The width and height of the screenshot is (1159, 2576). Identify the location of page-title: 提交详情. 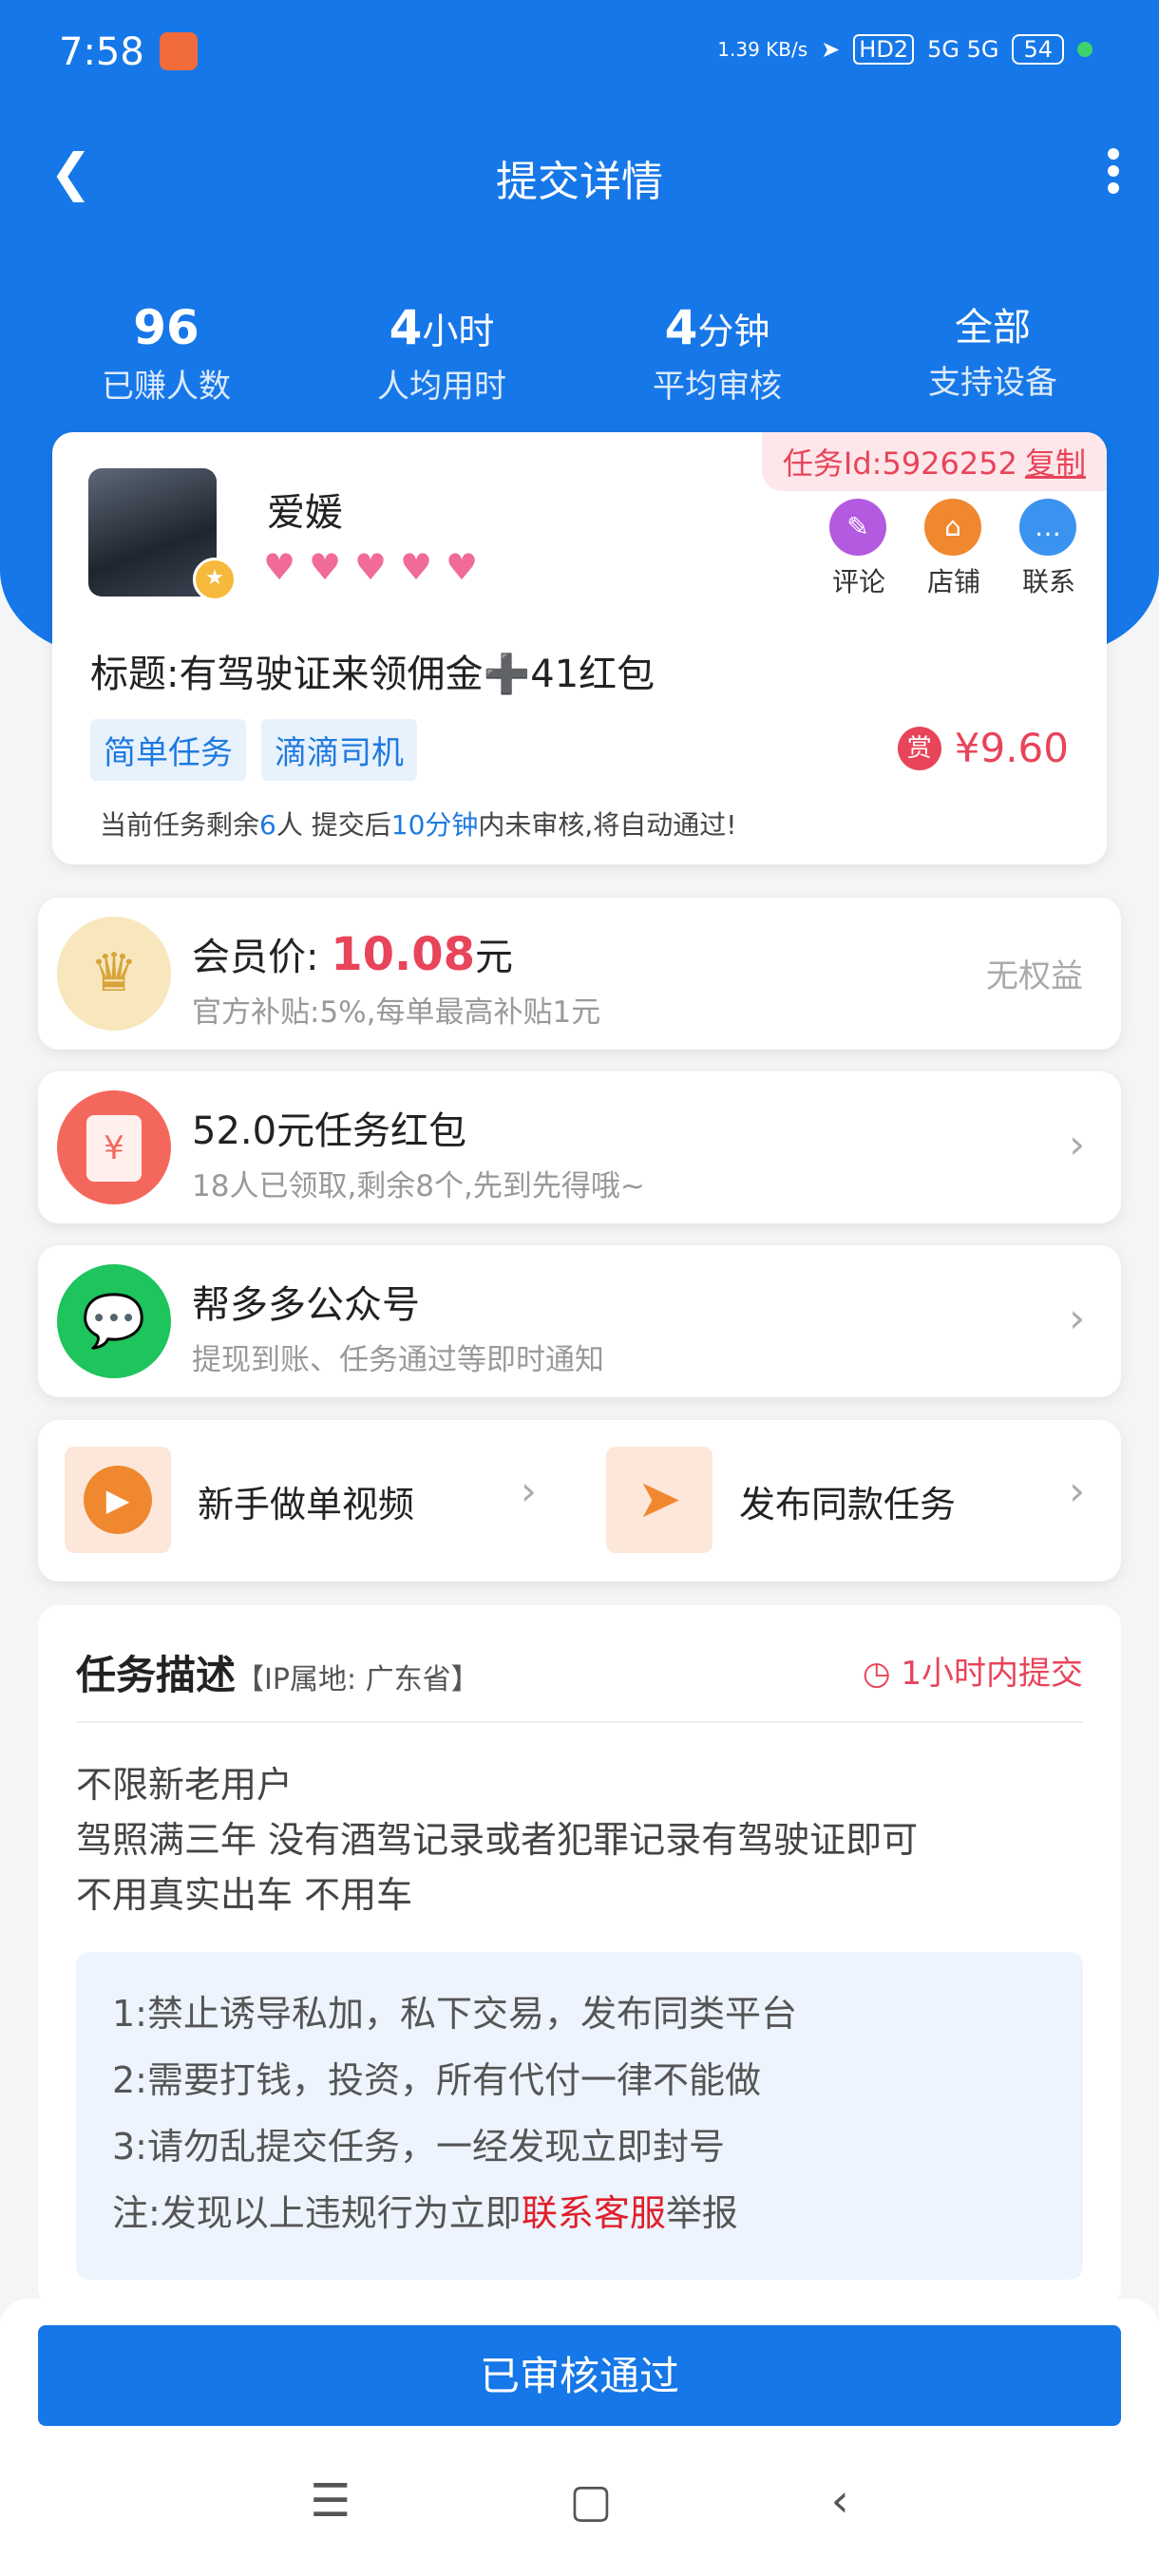
(579, 182).